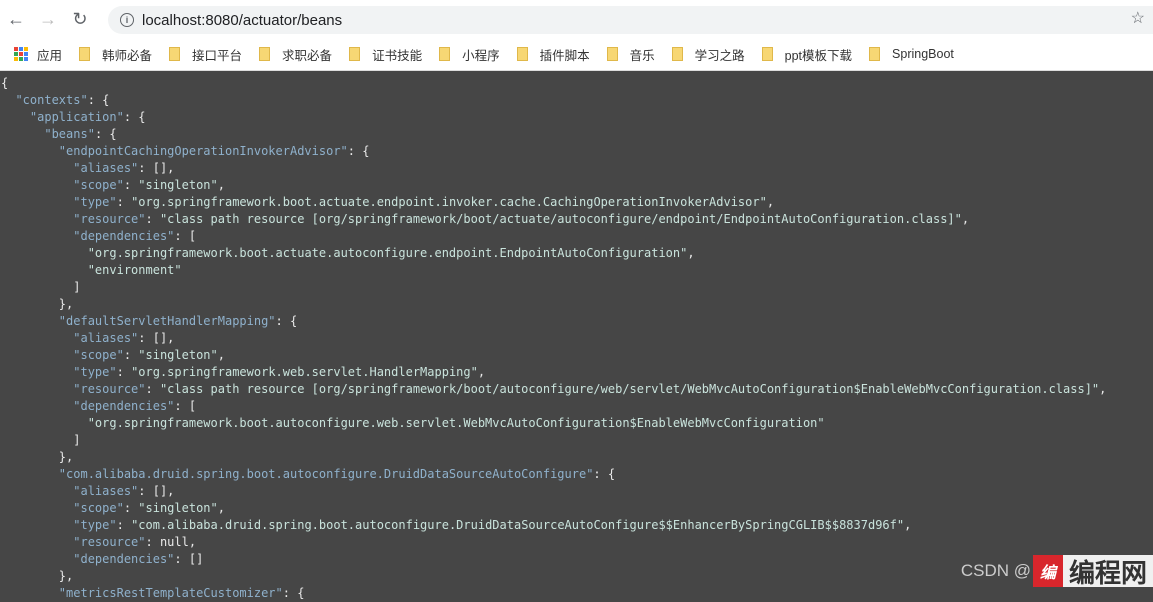 This screenshot has height=602, width=1153. Describe the element at coordinates (577, 457) in the screenshot. I see `json-line: },` at that location.